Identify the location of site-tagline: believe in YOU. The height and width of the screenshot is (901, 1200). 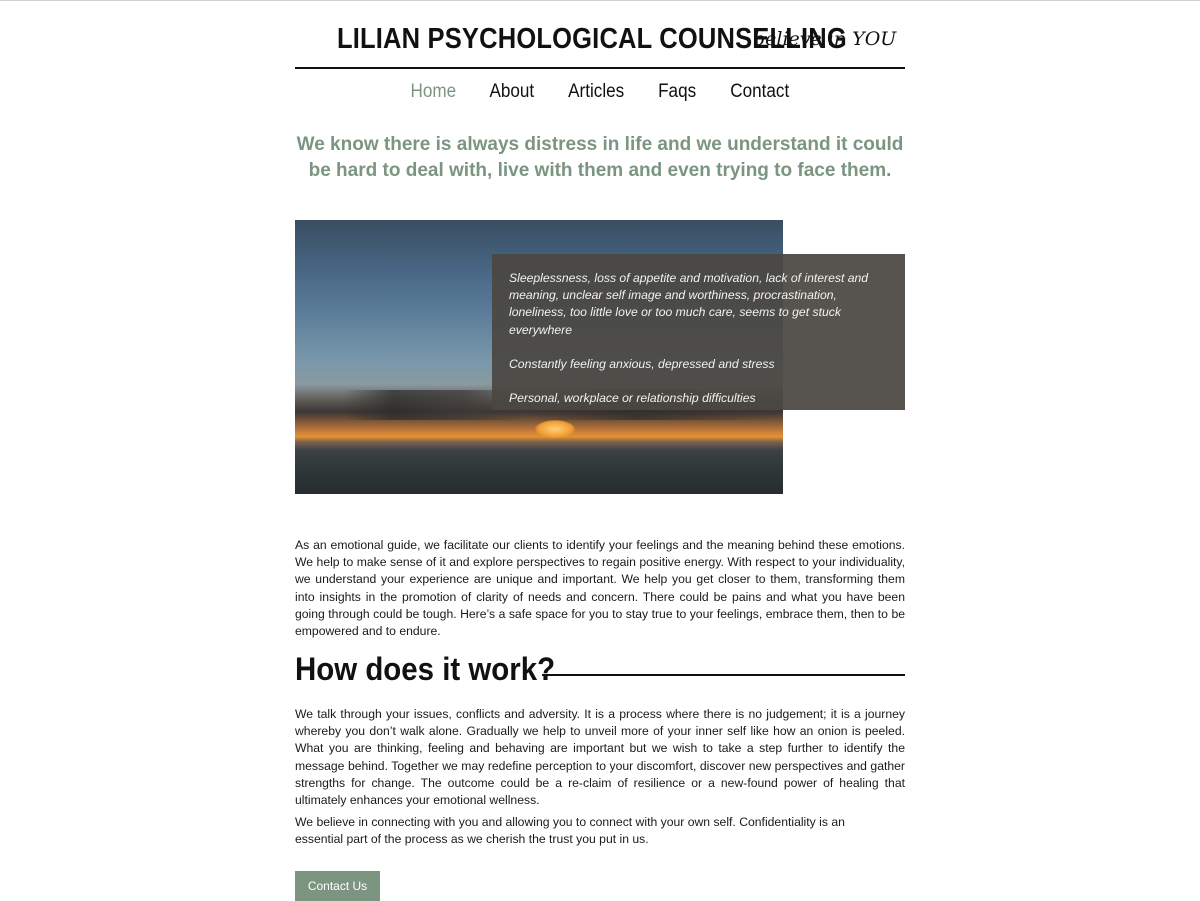
(825, 39).